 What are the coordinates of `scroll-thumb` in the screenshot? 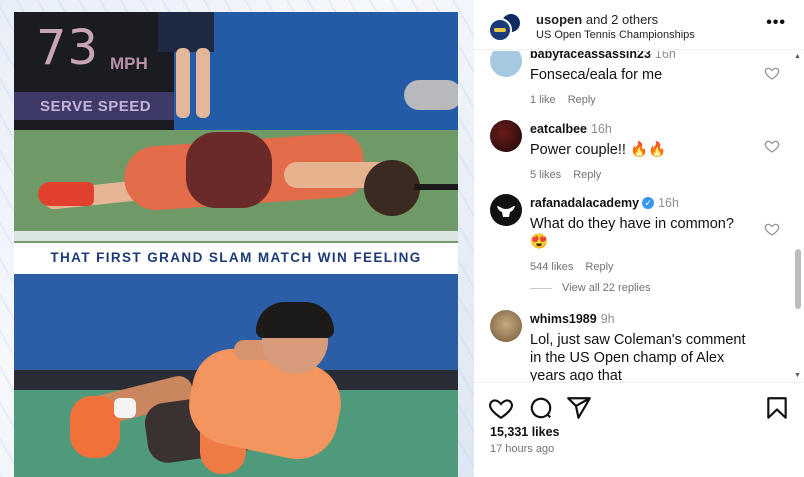 It's located at (798, 279).